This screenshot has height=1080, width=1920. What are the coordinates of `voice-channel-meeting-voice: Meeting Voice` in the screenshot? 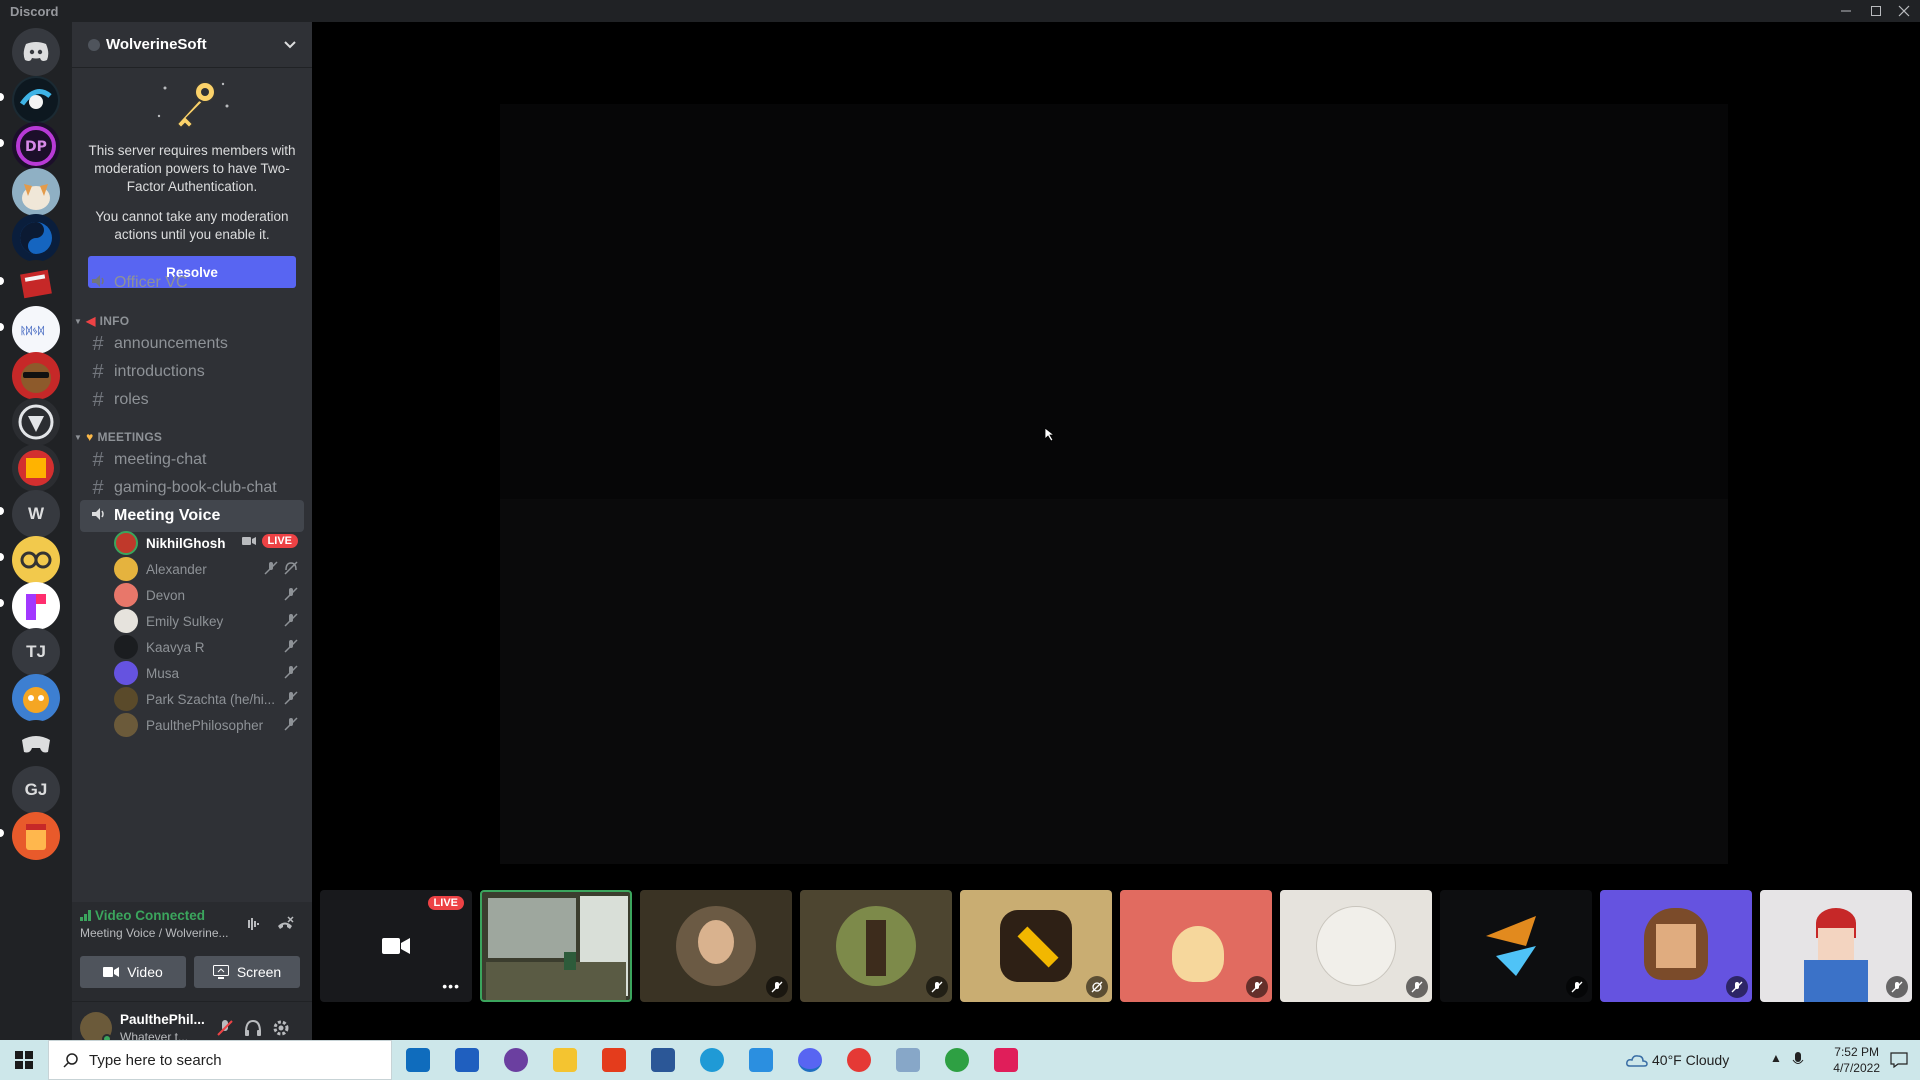 It's located at (192, 516).